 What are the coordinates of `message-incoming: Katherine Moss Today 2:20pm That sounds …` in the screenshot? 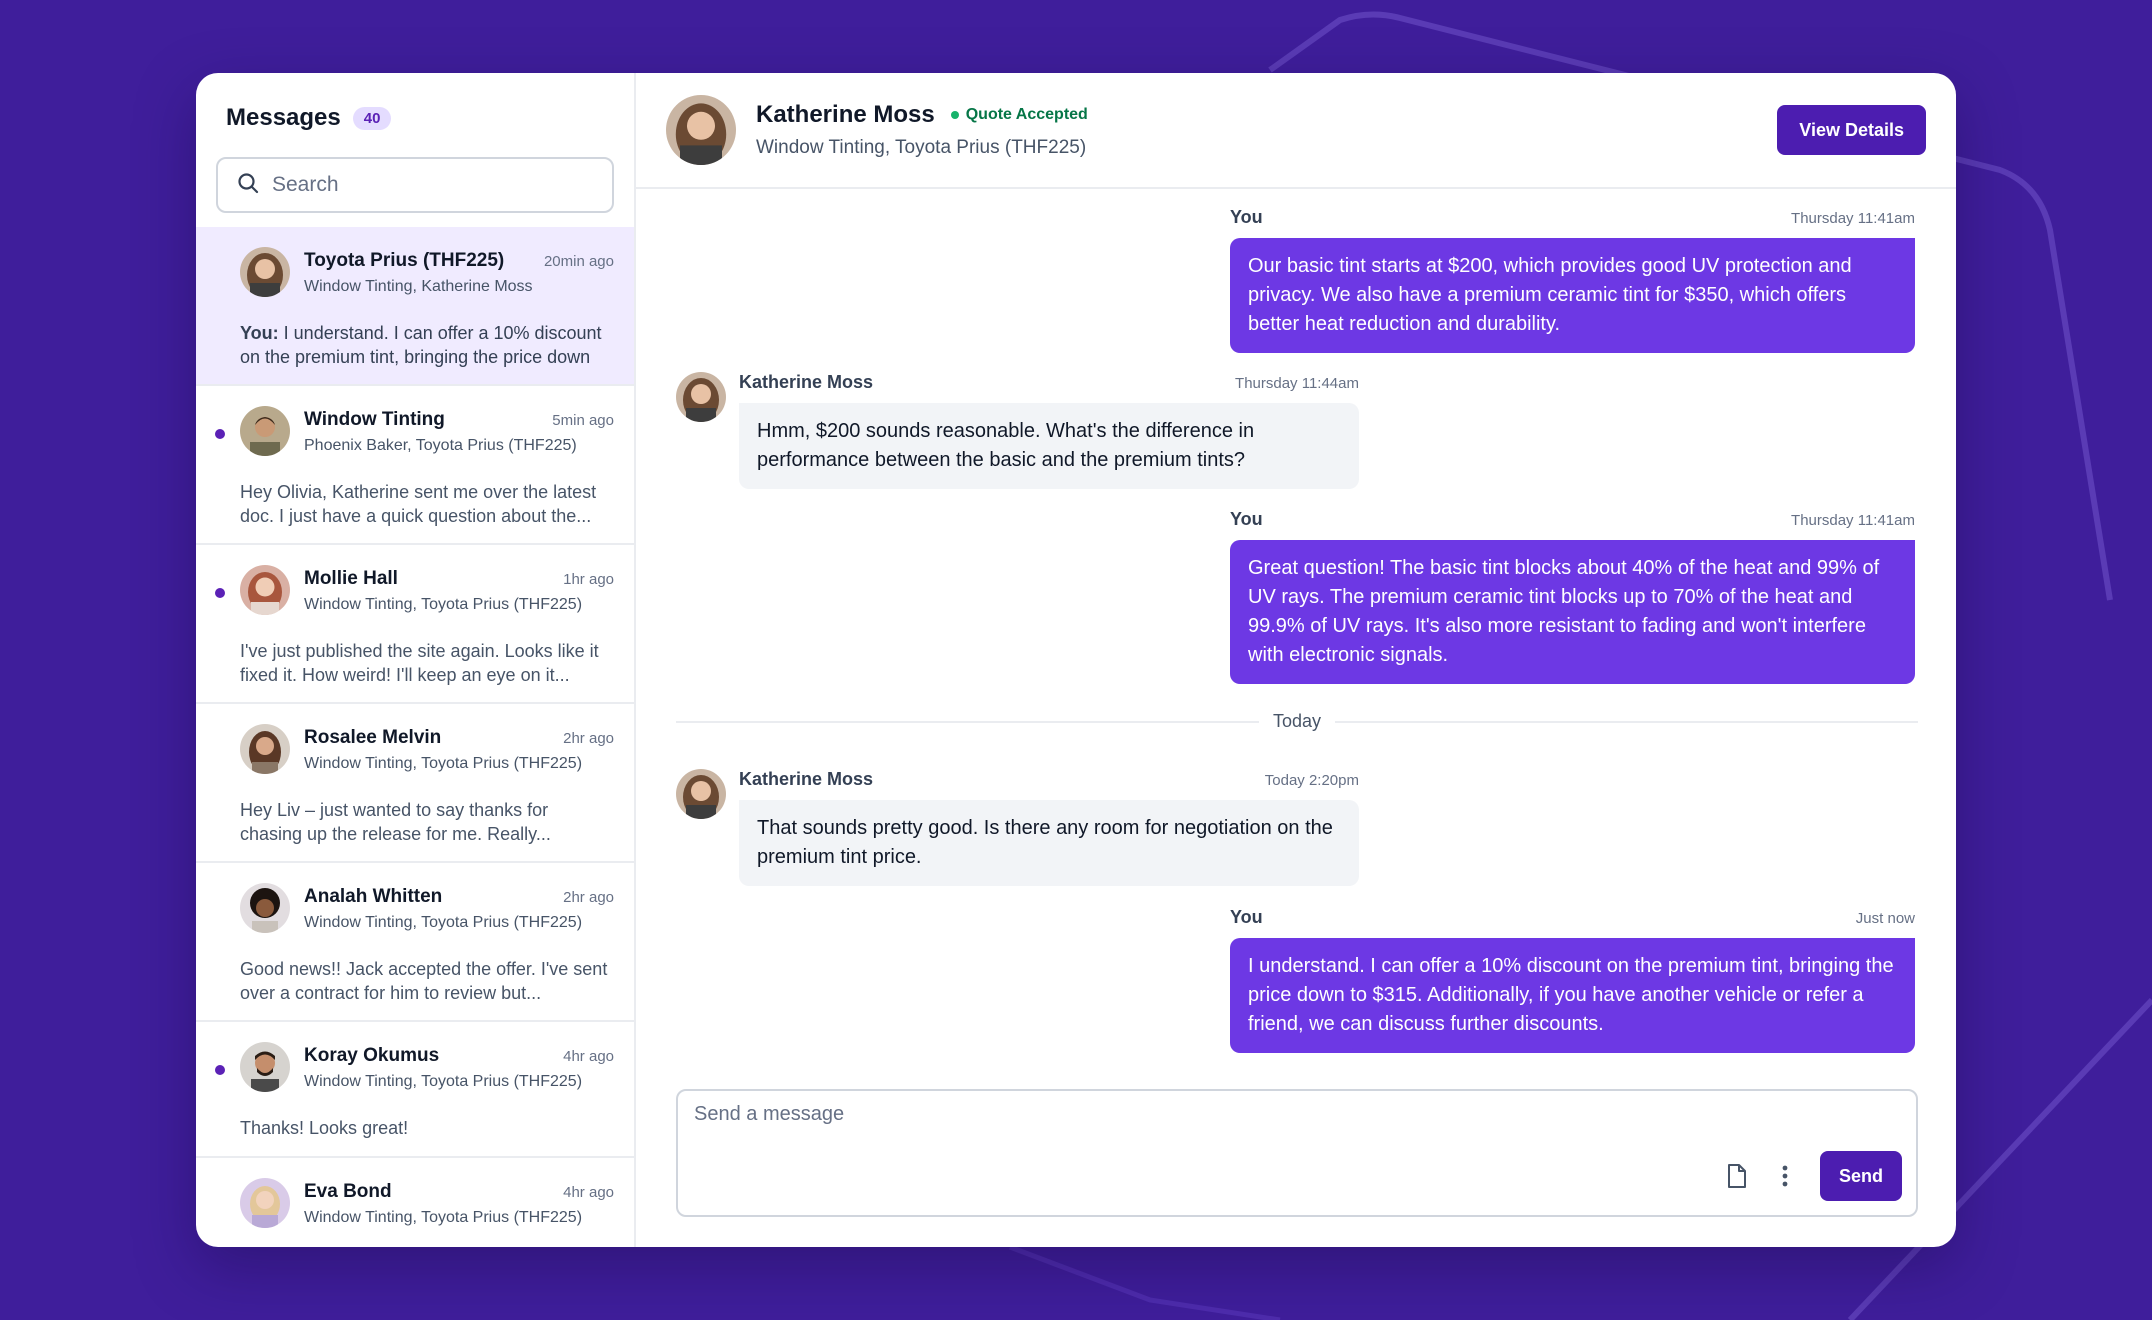 It's located at (1049, 827).